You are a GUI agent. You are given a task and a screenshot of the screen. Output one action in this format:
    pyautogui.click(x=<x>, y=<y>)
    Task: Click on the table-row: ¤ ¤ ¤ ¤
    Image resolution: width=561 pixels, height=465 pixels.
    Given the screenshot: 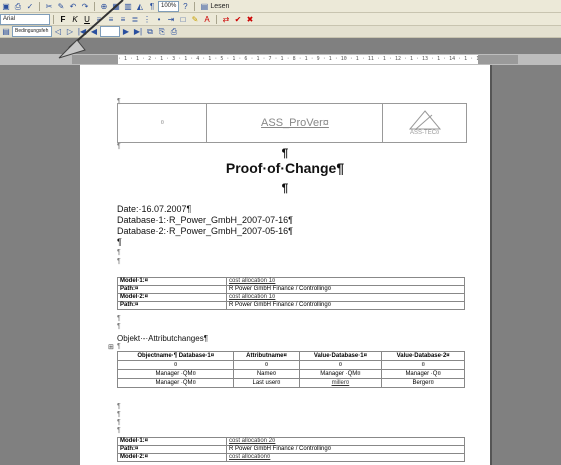 What is the action you would take?
    pyautogui.click(x=290, y=365)
    